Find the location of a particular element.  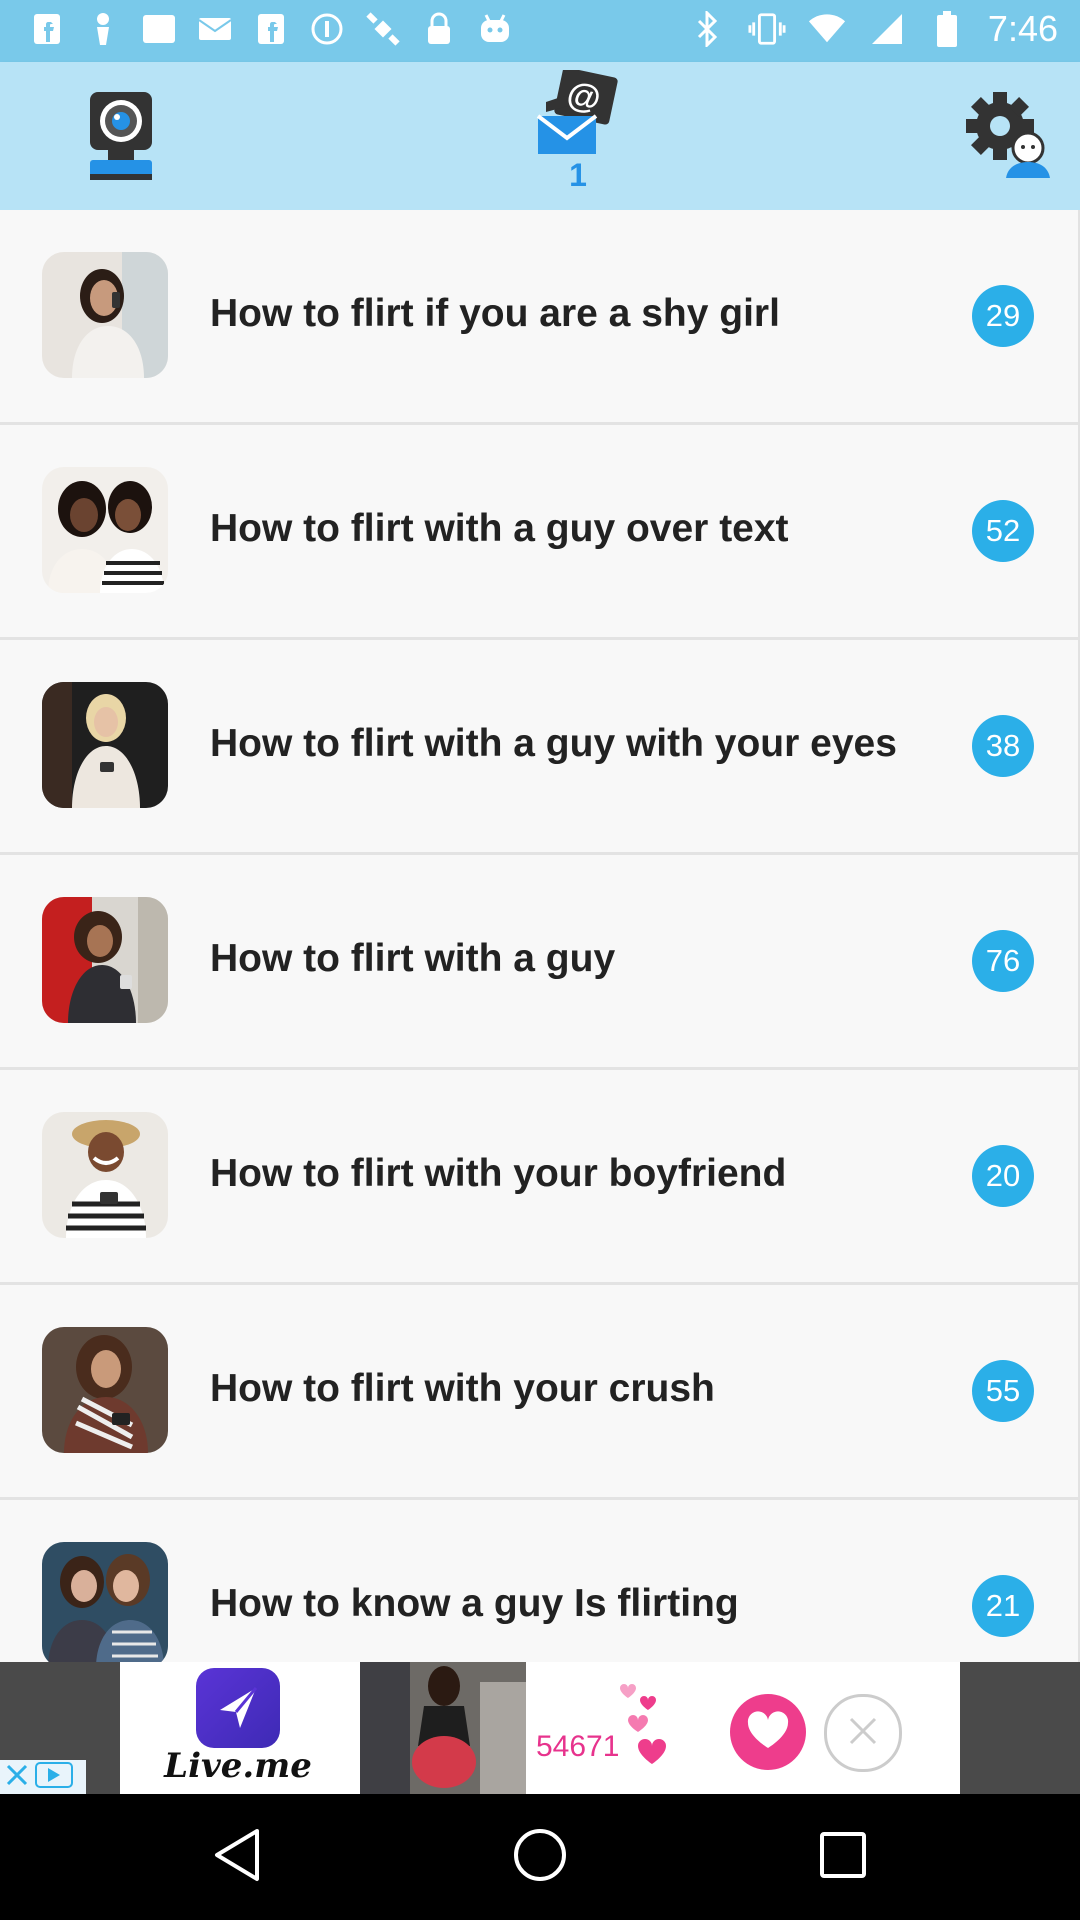

ad-close-button is located at coordinates (863, 1733).